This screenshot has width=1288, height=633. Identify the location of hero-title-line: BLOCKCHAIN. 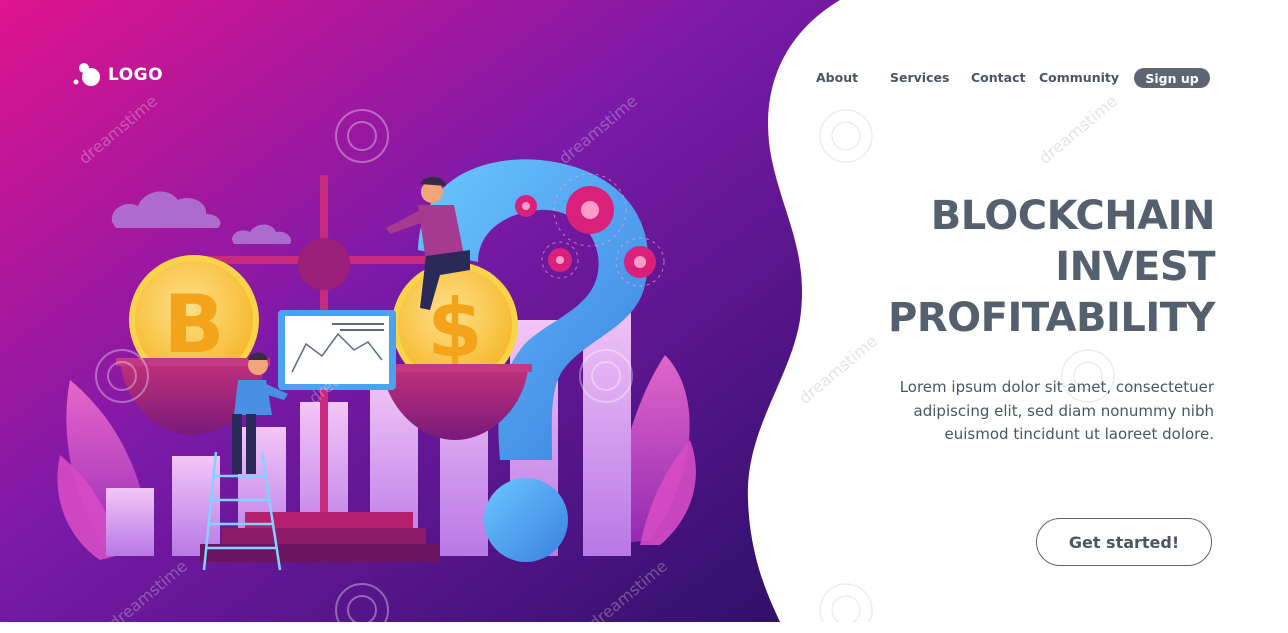
(1073, 216).